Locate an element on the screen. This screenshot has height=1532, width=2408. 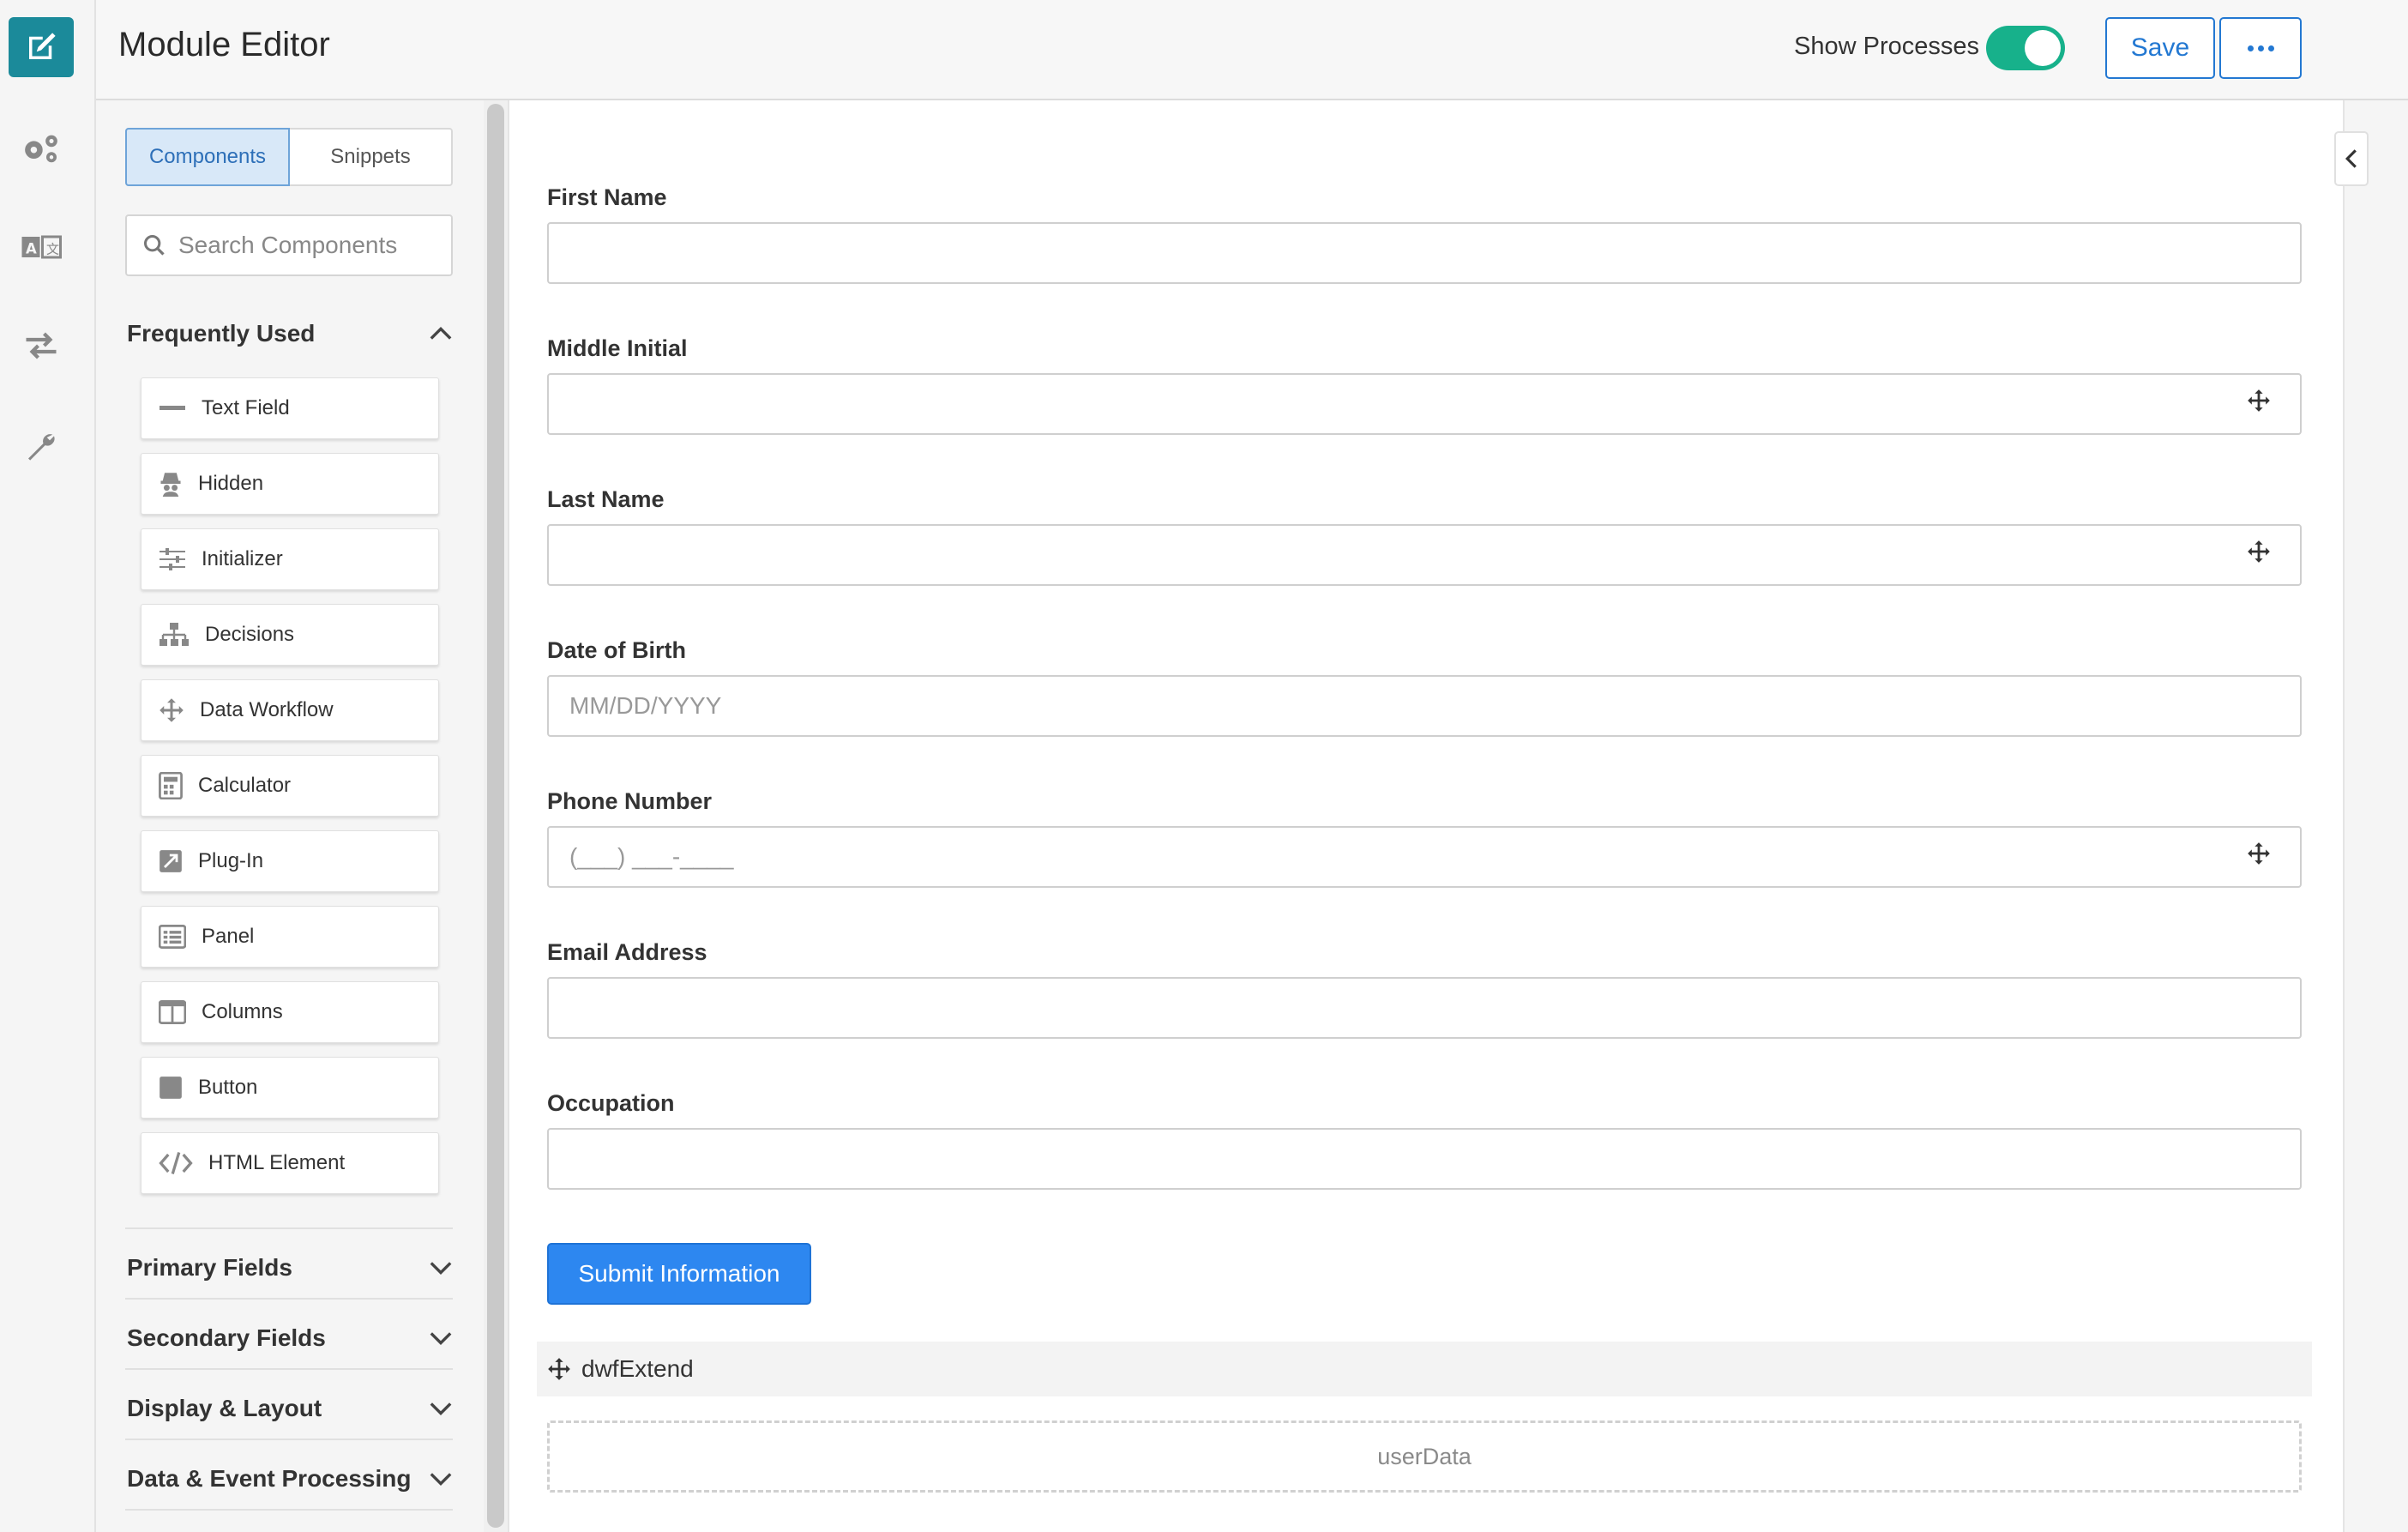
scroll-thumb is located at coordinates (496, 816).